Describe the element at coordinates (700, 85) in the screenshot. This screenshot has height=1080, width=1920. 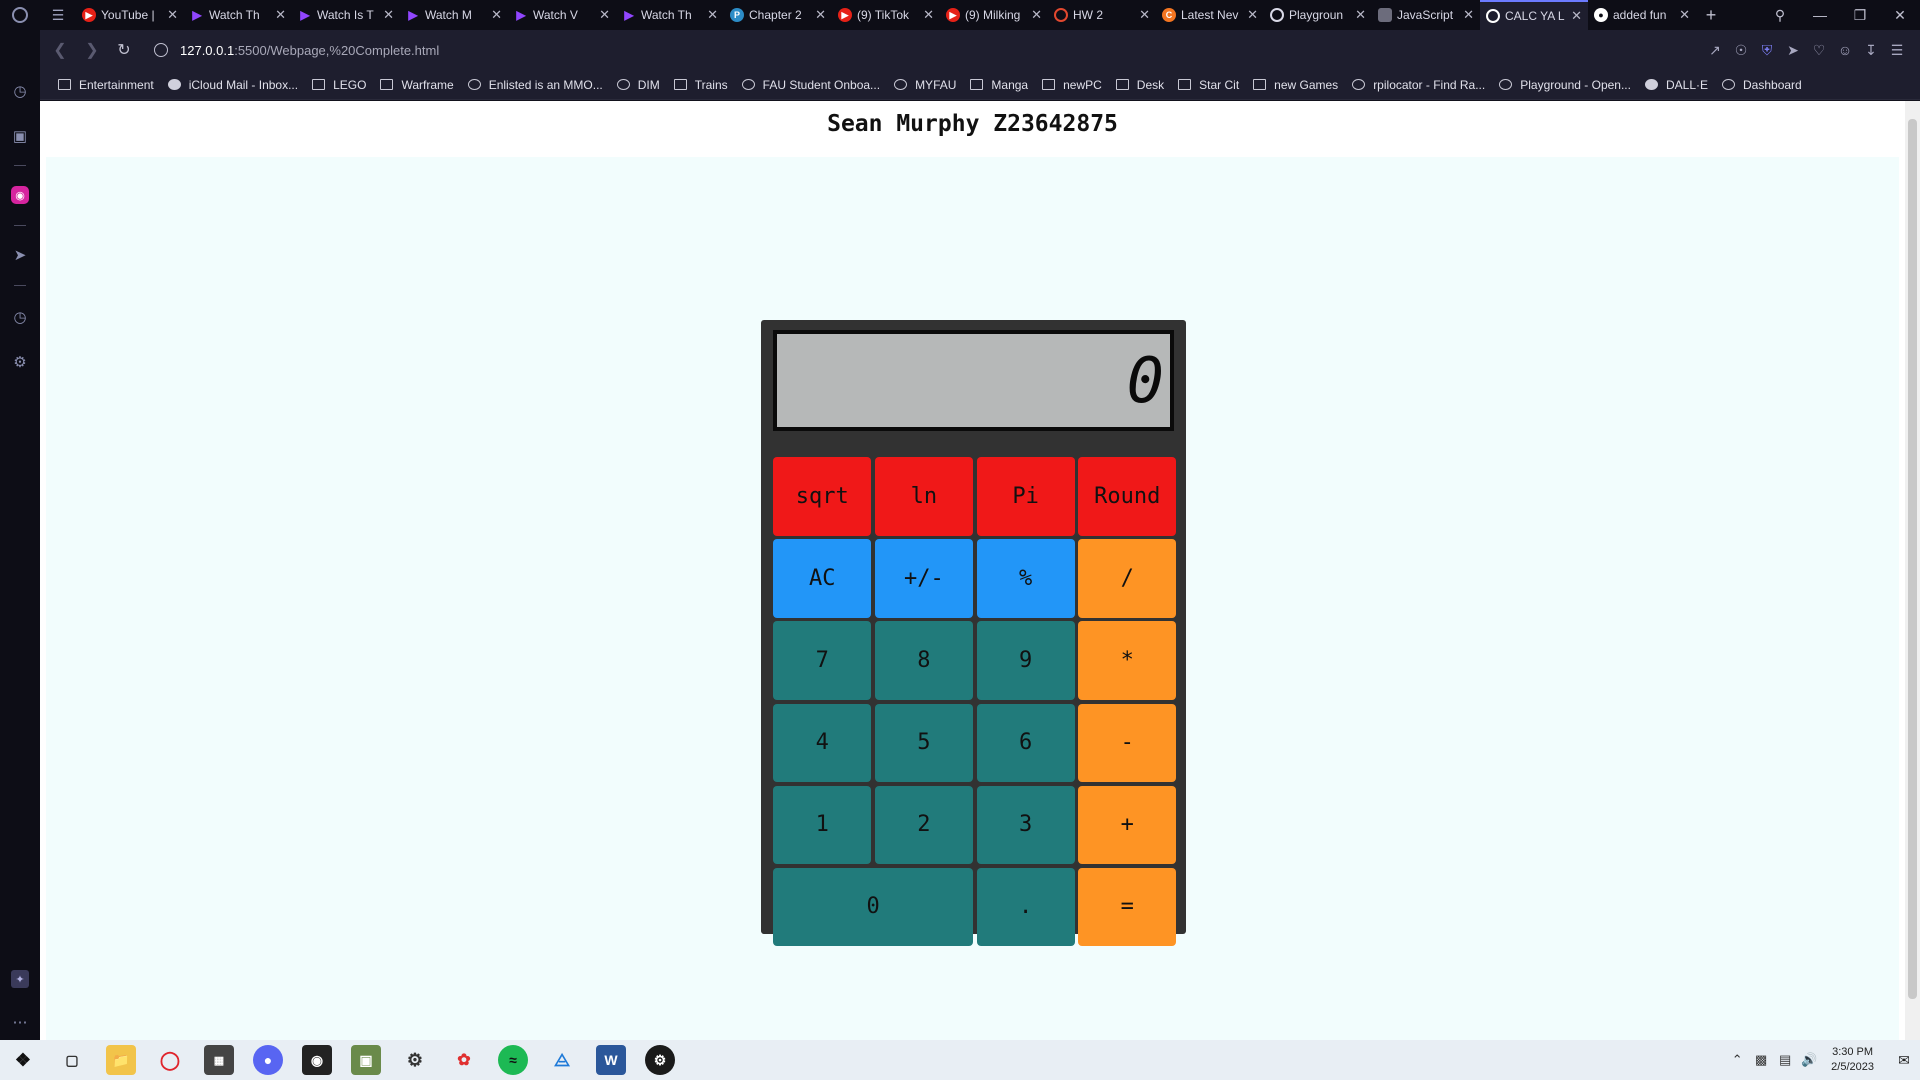
I see `bookmark-item: Trains` at that location.